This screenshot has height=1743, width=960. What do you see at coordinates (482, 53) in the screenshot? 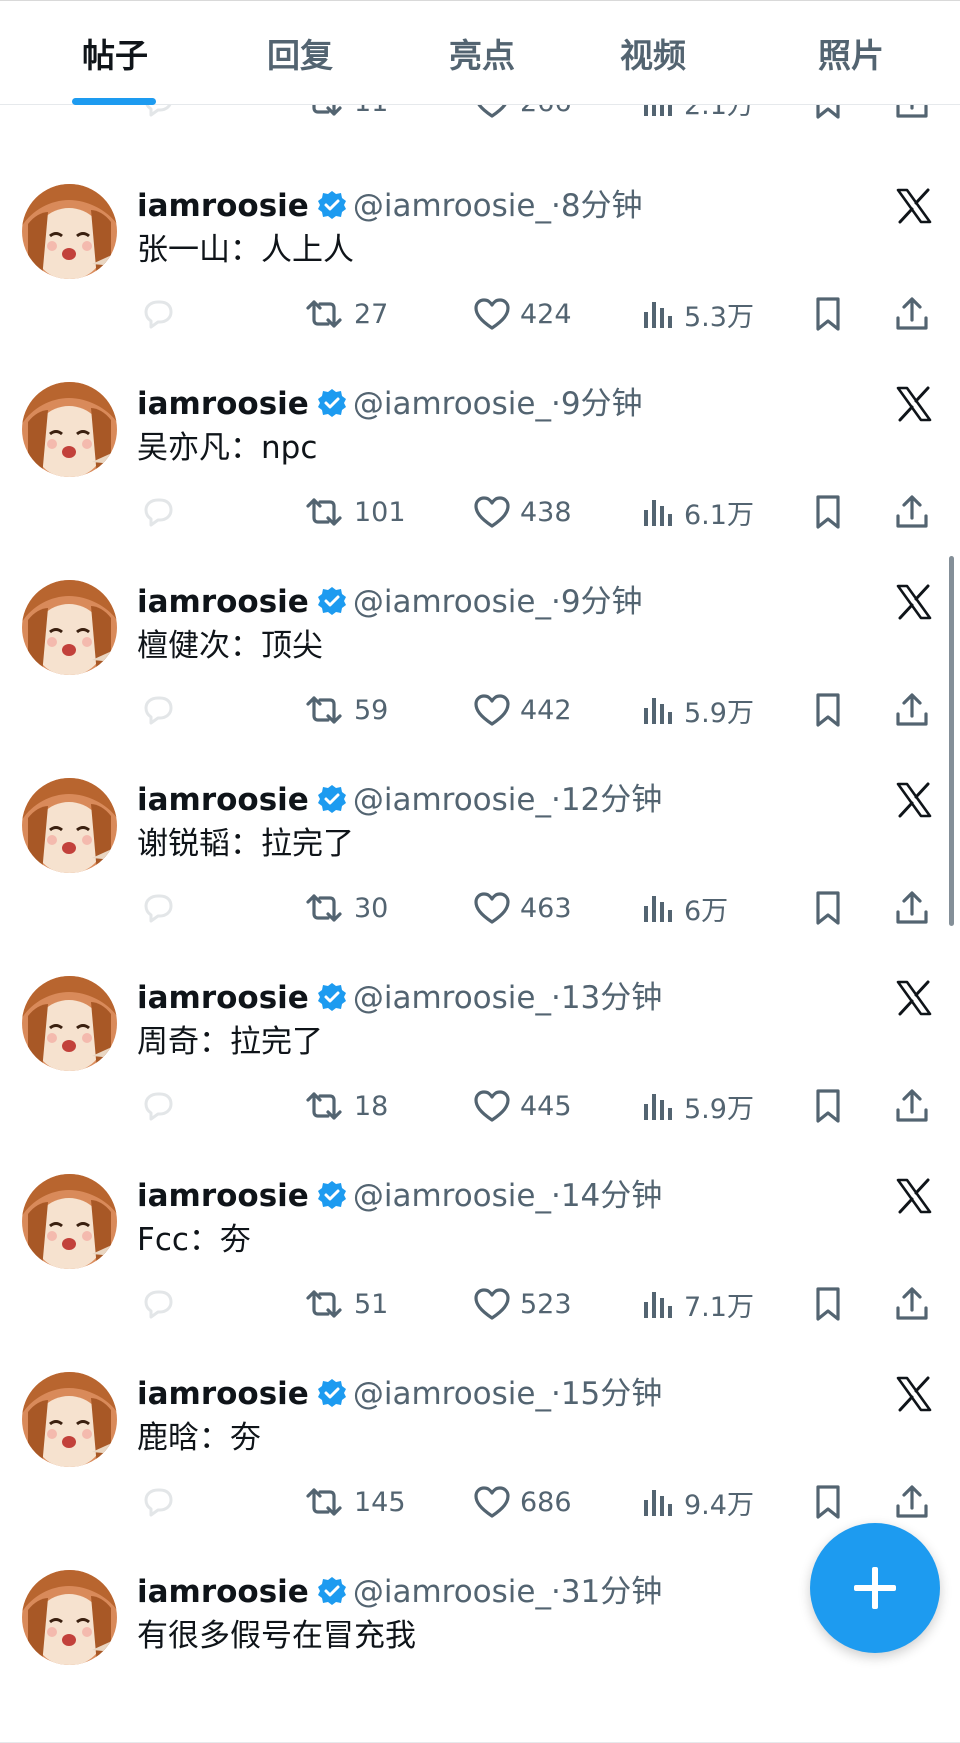
I see `tab-highlights: 亮点` at bounding box center [482, 53].